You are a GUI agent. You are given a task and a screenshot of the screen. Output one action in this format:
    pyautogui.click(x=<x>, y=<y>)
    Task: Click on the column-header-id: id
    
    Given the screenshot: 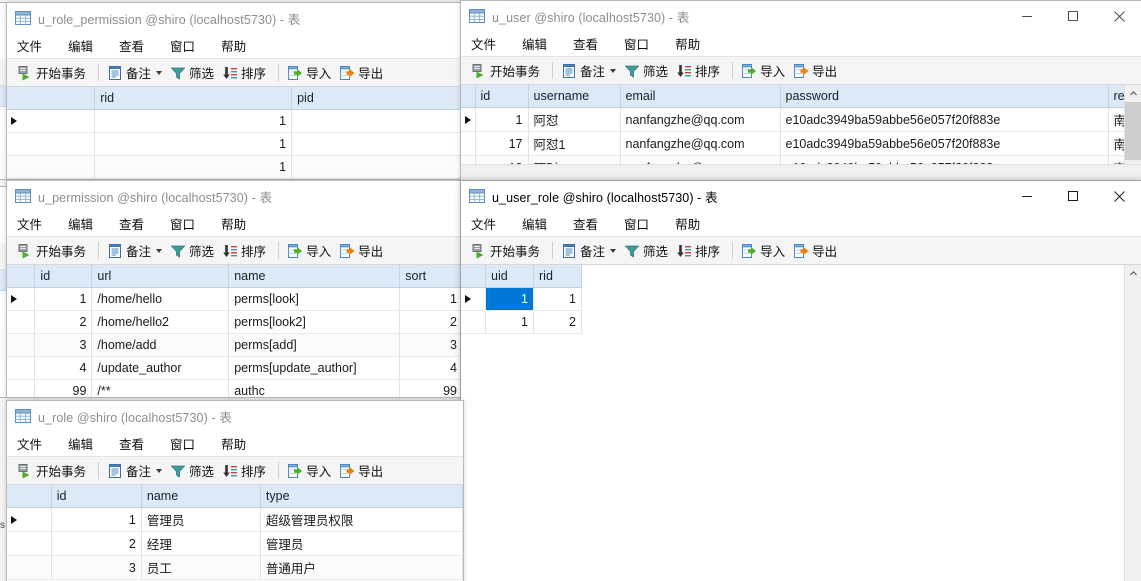 What is the action you would take?
    pyautogui.click(x=63, y=276)
    